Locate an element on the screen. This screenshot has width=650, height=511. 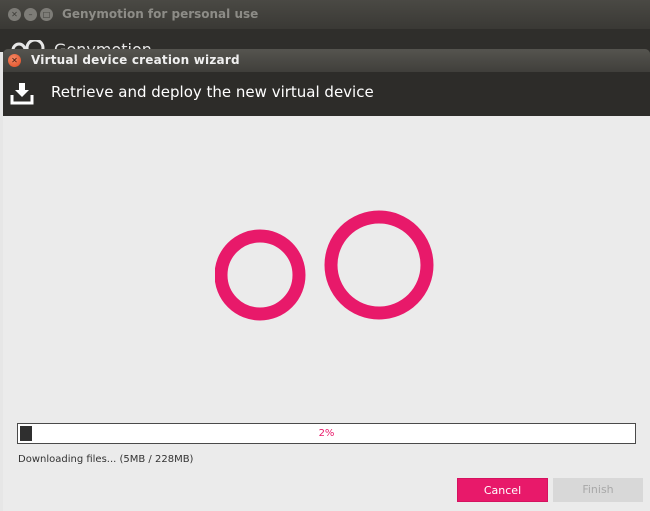
progress-label: 2% is located at coordinates (326, 433).